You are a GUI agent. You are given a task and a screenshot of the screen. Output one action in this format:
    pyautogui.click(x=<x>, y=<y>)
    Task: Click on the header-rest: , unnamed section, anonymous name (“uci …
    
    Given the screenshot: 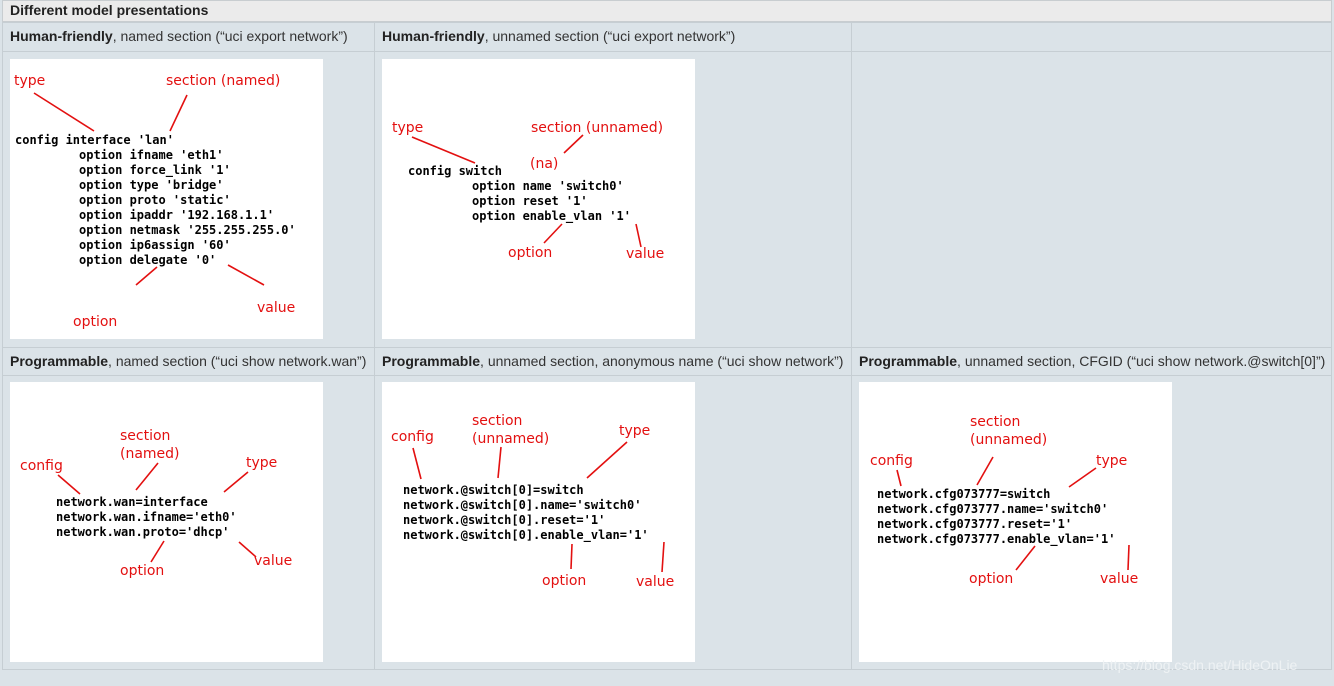 What is the action you would take?
    pyautogui.click(x=662, y=361)
    